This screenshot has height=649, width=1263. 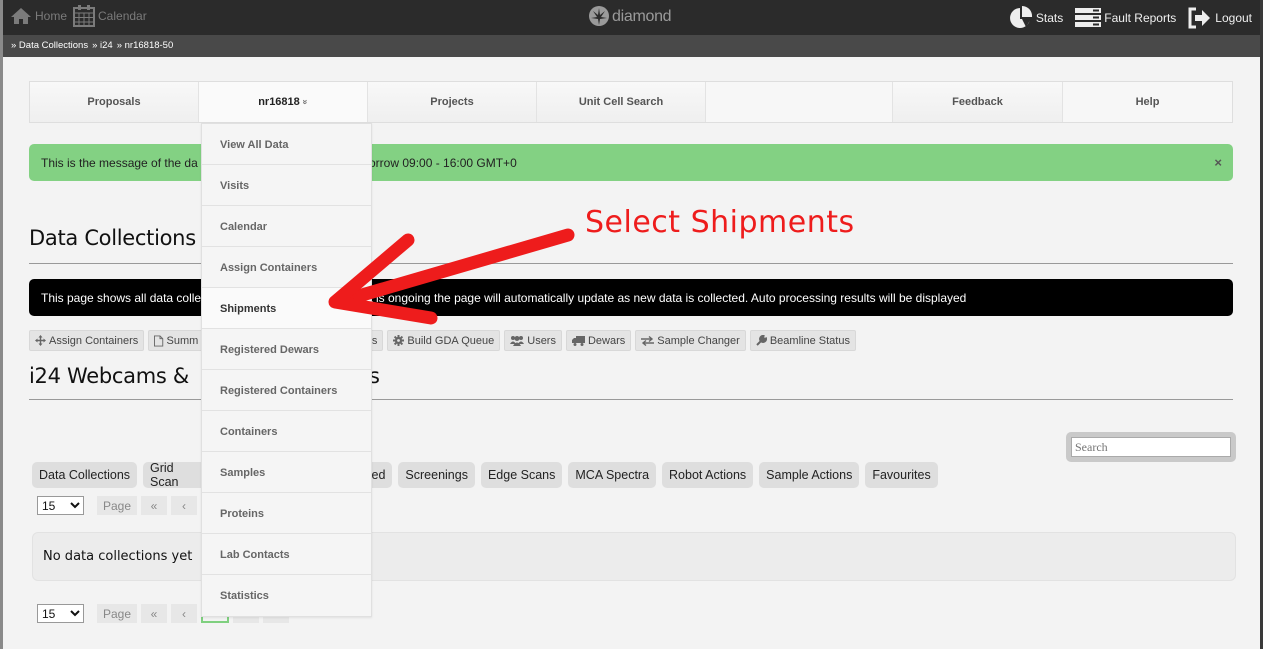 I want to click on breadcrumb-item: » Data Collections, so click(x=49, y=45).